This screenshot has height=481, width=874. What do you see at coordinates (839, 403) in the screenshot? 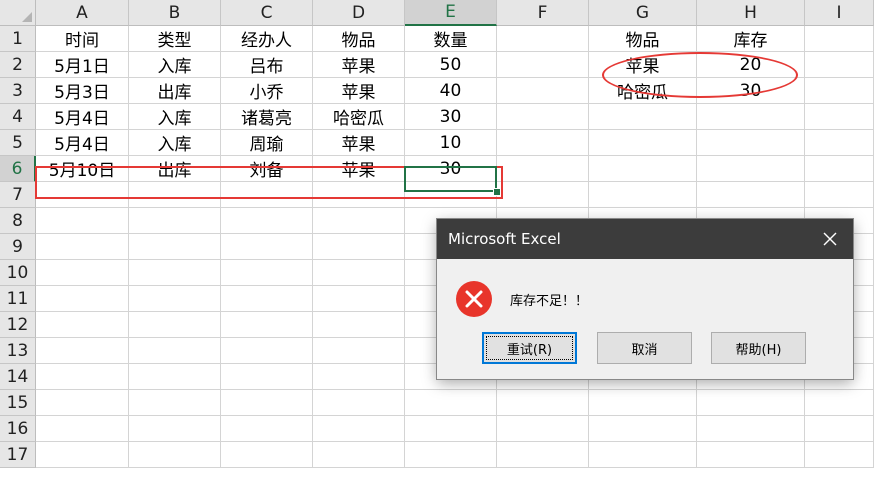
I see `cell-i15` at bounding box center [839, 403].